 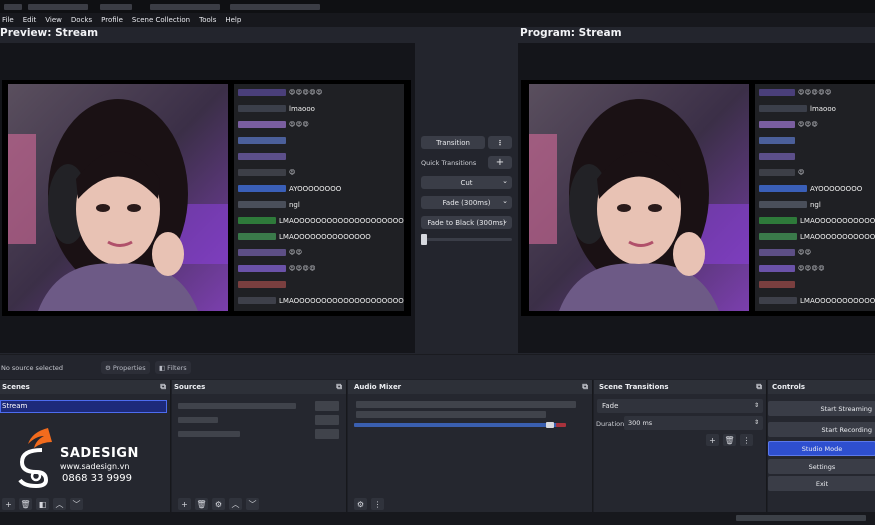 What do you see at coordinates (112, 20) in the screenshot?
I see `menu-profile: Profile` at bounding box center [112, 20].